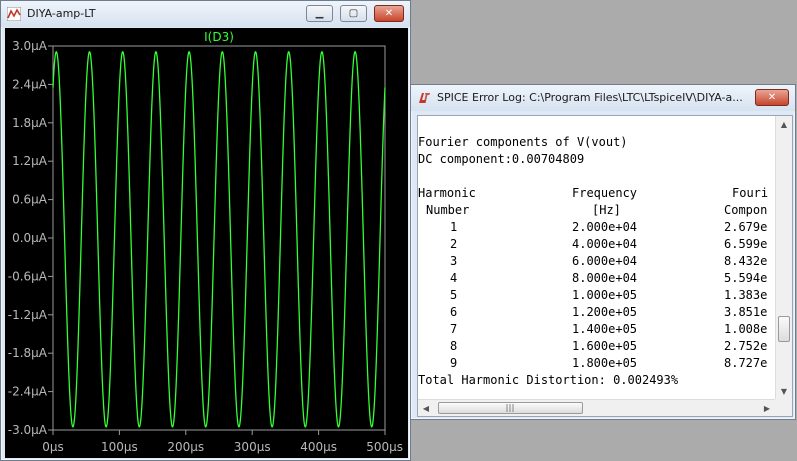  I want to click on y-tick-label: 0.6µA, so click(30, 200).